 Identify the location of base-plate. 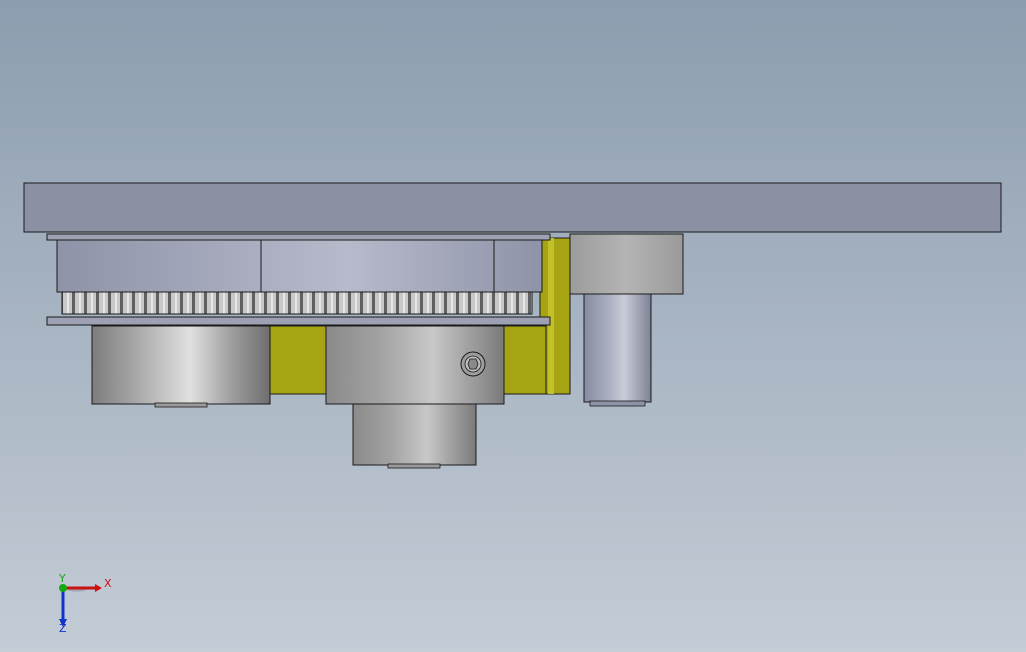
(512, 207).